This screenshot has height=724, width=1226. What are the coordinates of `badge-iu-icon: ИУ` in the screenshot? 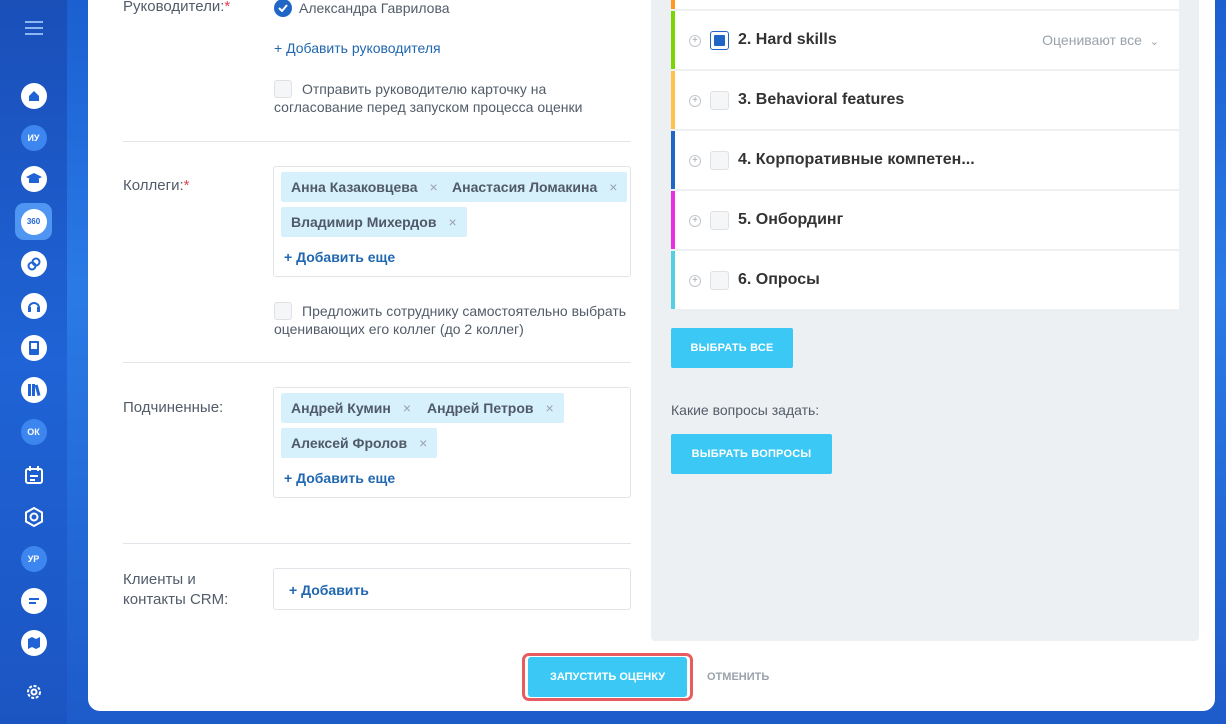 It's located at (33, 137).